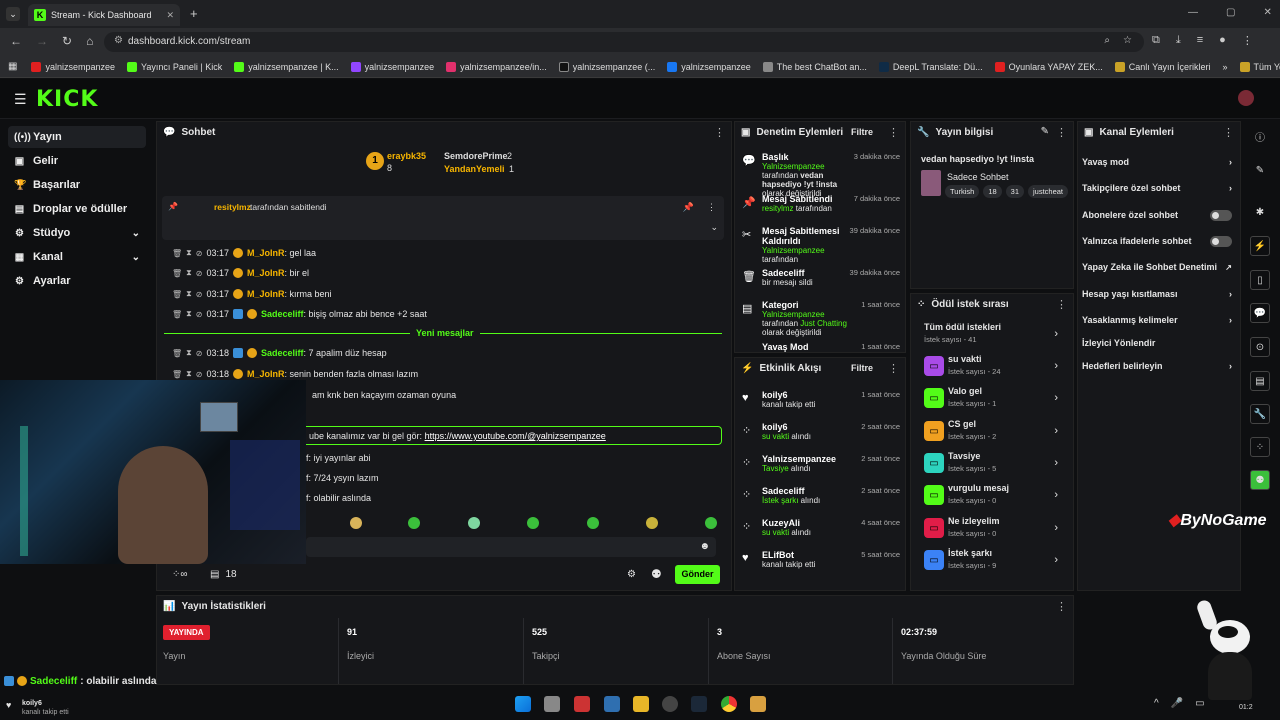  I want to click on layout-icon: ▤, so click(1260, 381).